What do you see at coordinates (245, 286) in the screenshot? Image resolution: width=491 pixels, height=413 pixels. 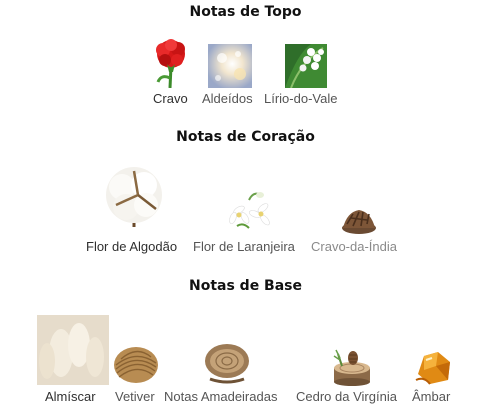 I see `section-title-base-notes: Notas de Base` at bounding box center [245, 286].